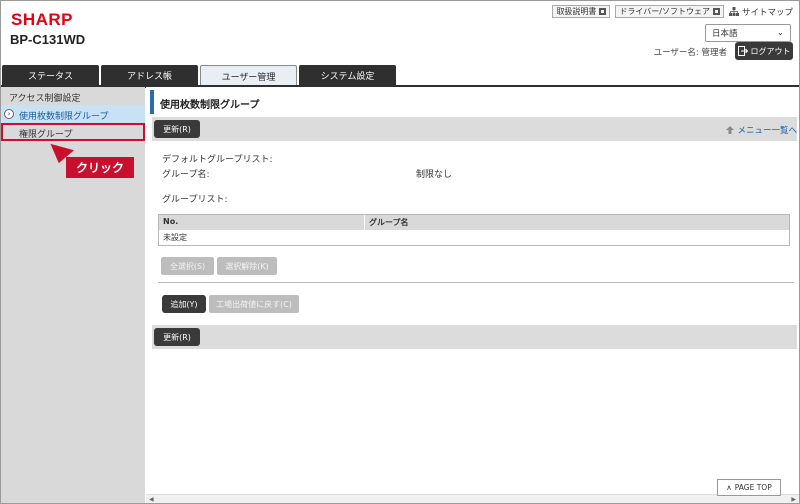 The image size is (800, 504). I want to click on sitemap-link: サイトマップ, so click(760, 12).